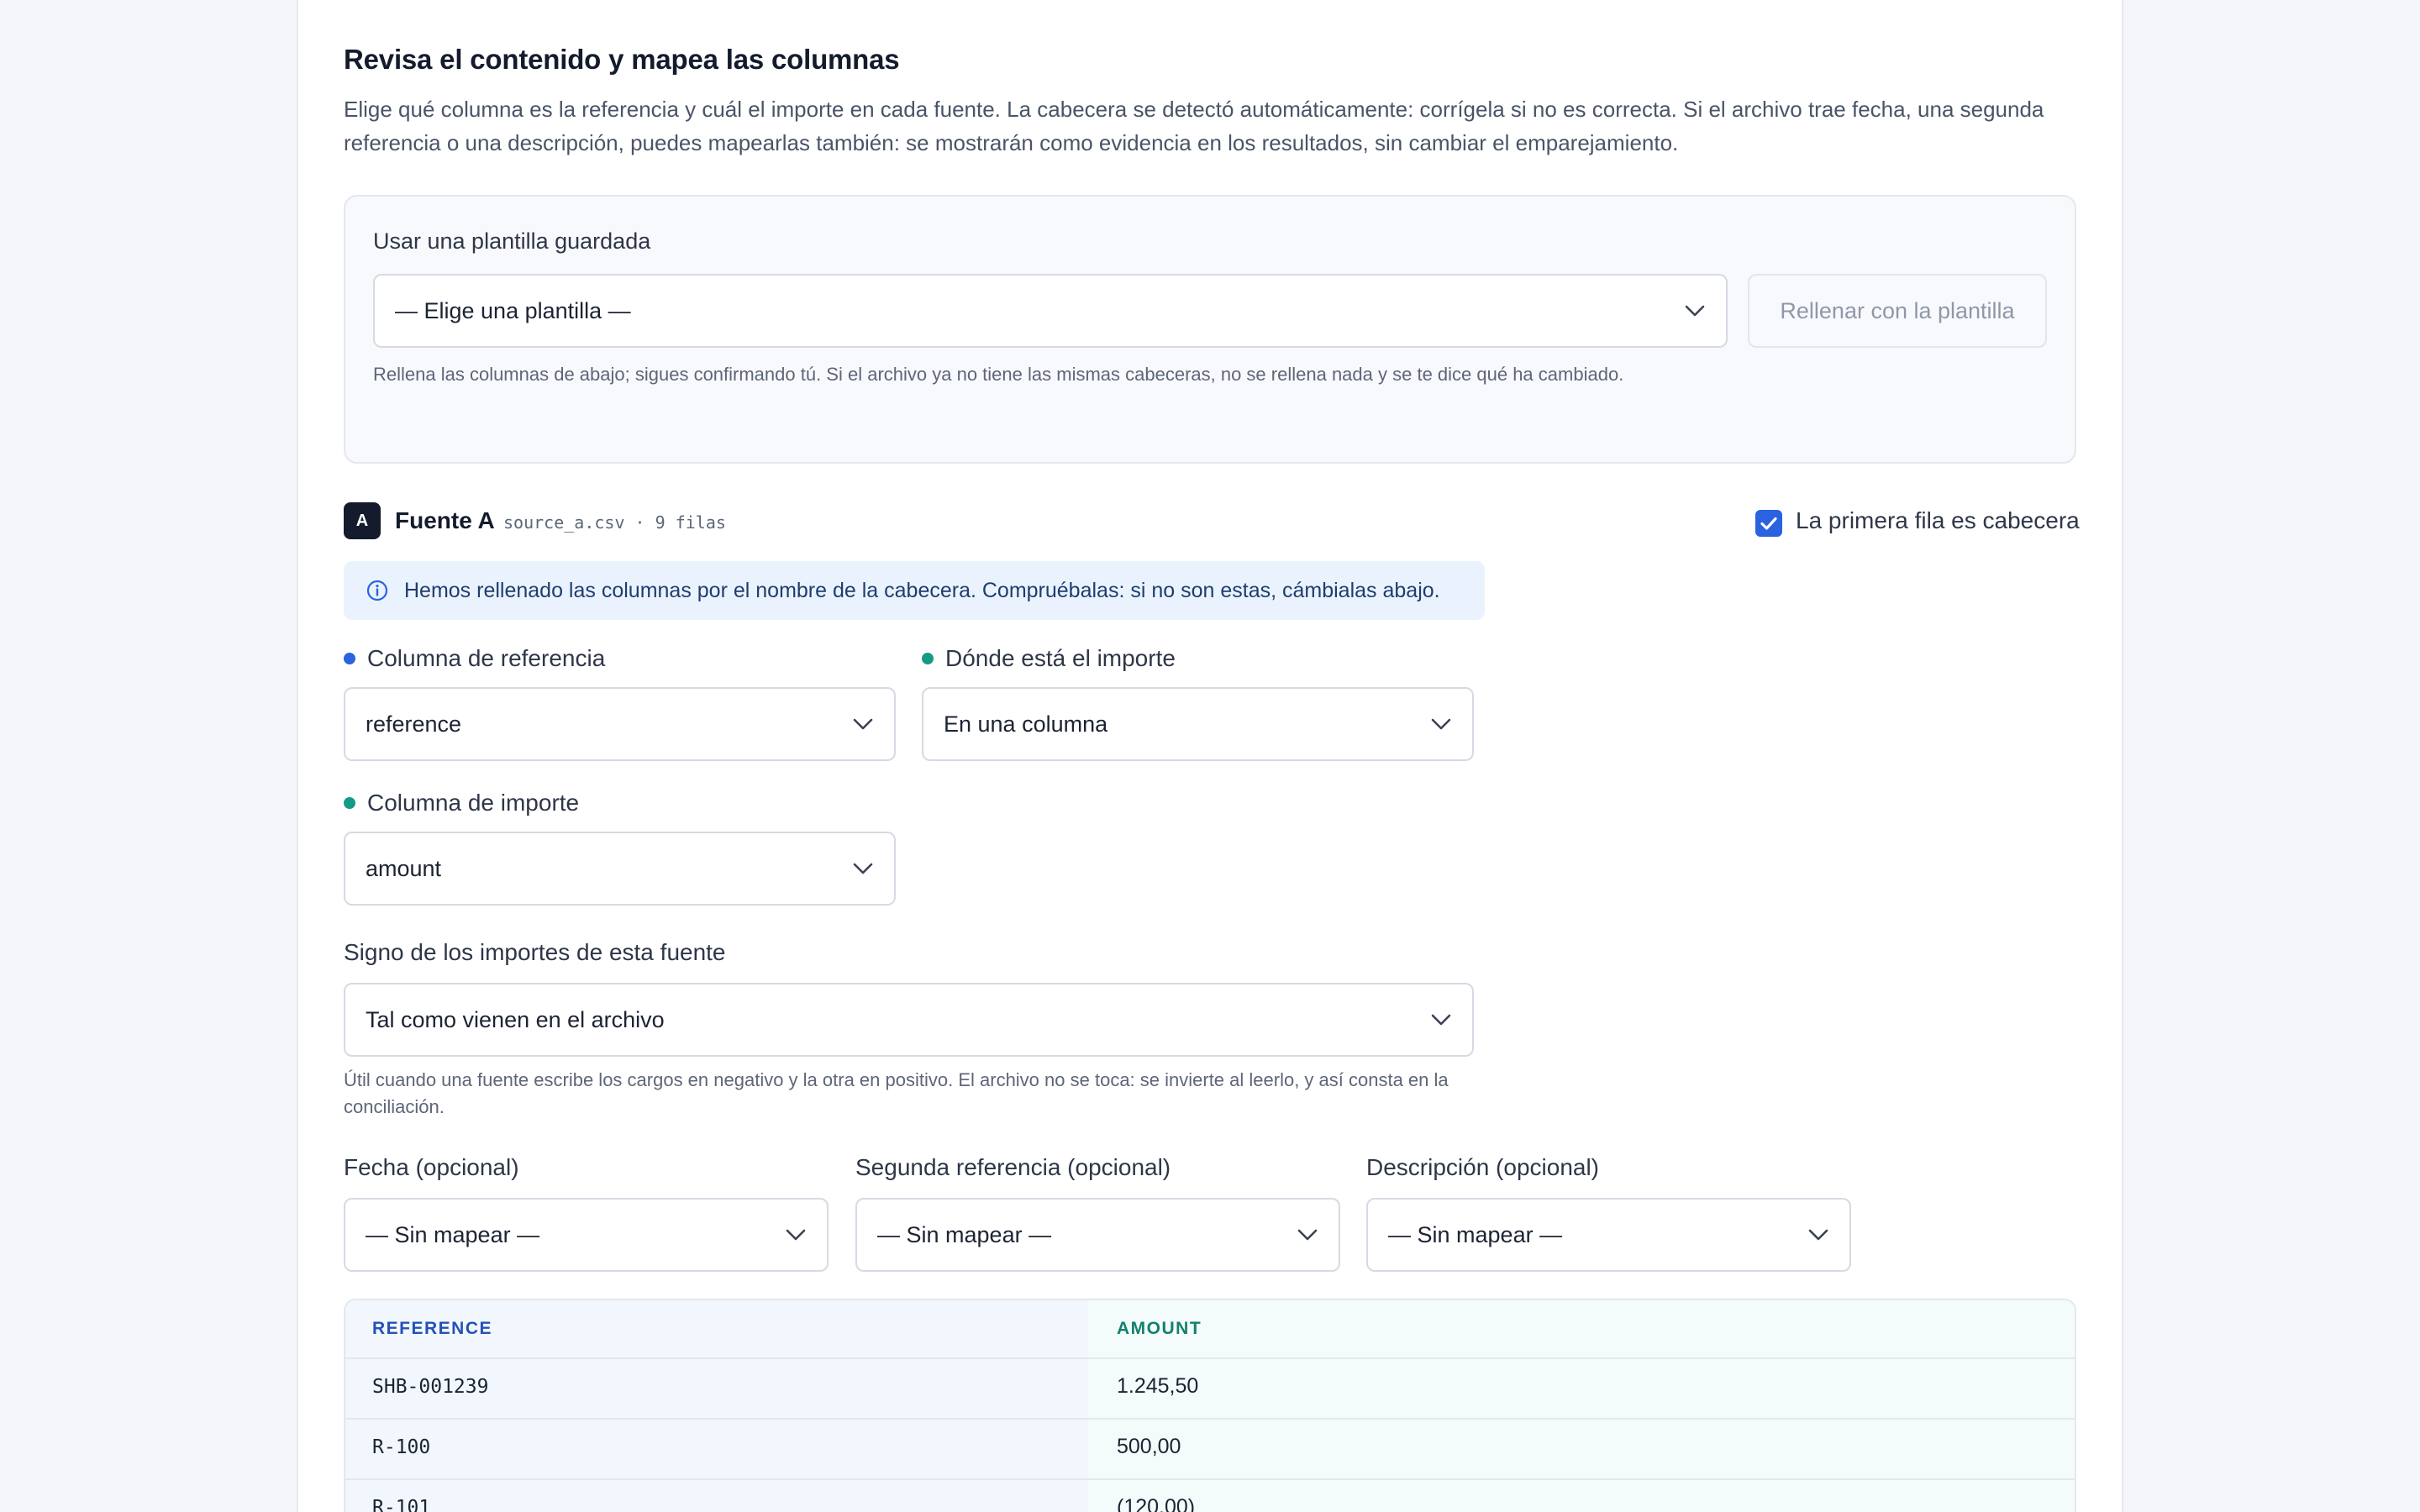 The height and width of the screenshot is (1512, 2420). I want to click on second-ref-select: — Sin mapear —, so click(1097, 1235).